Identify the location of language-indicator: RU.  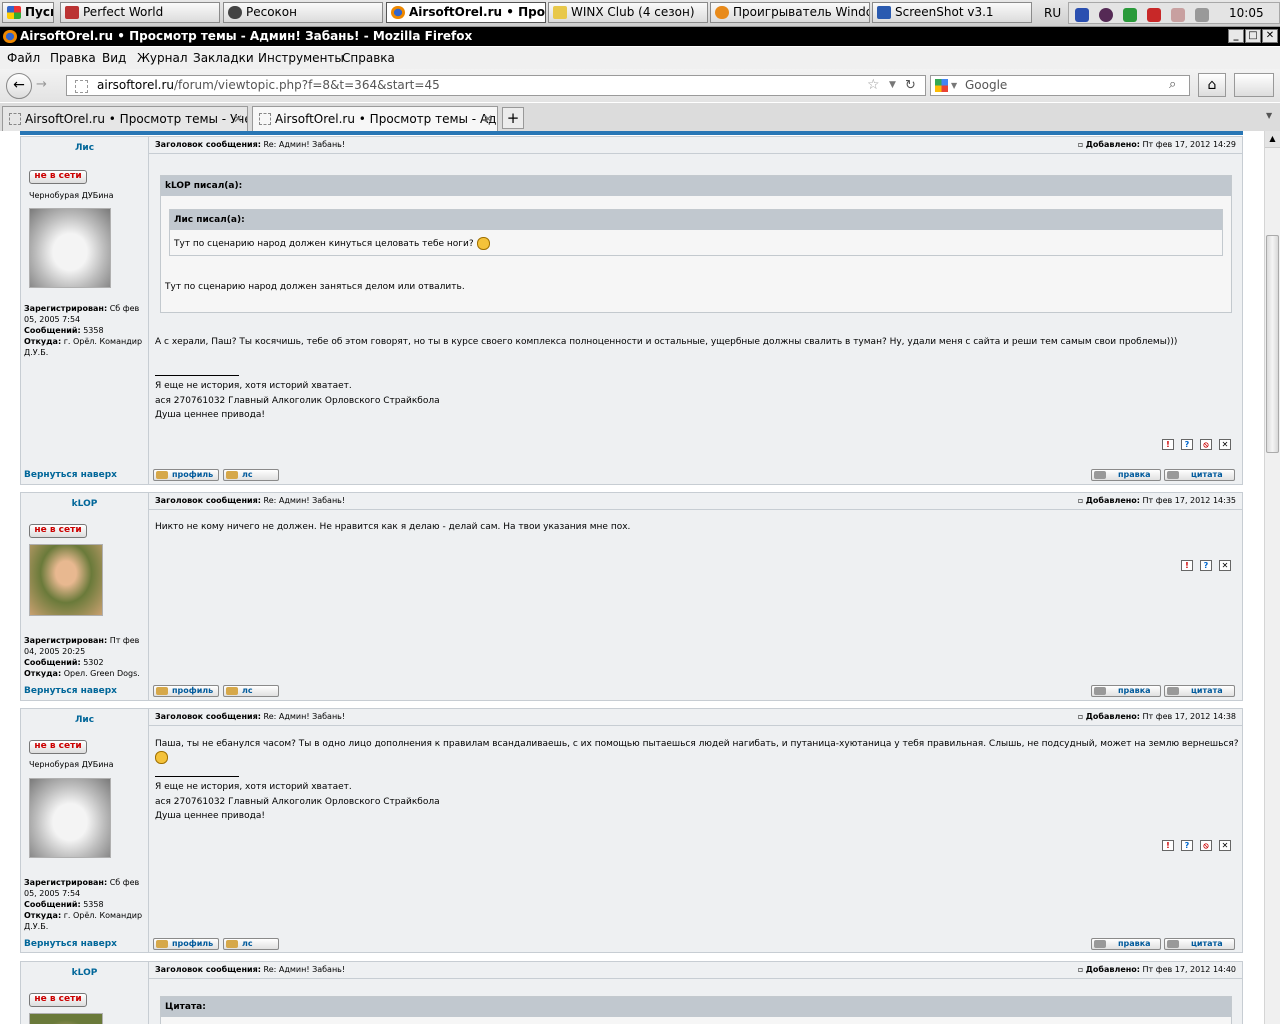
(1052, 13).